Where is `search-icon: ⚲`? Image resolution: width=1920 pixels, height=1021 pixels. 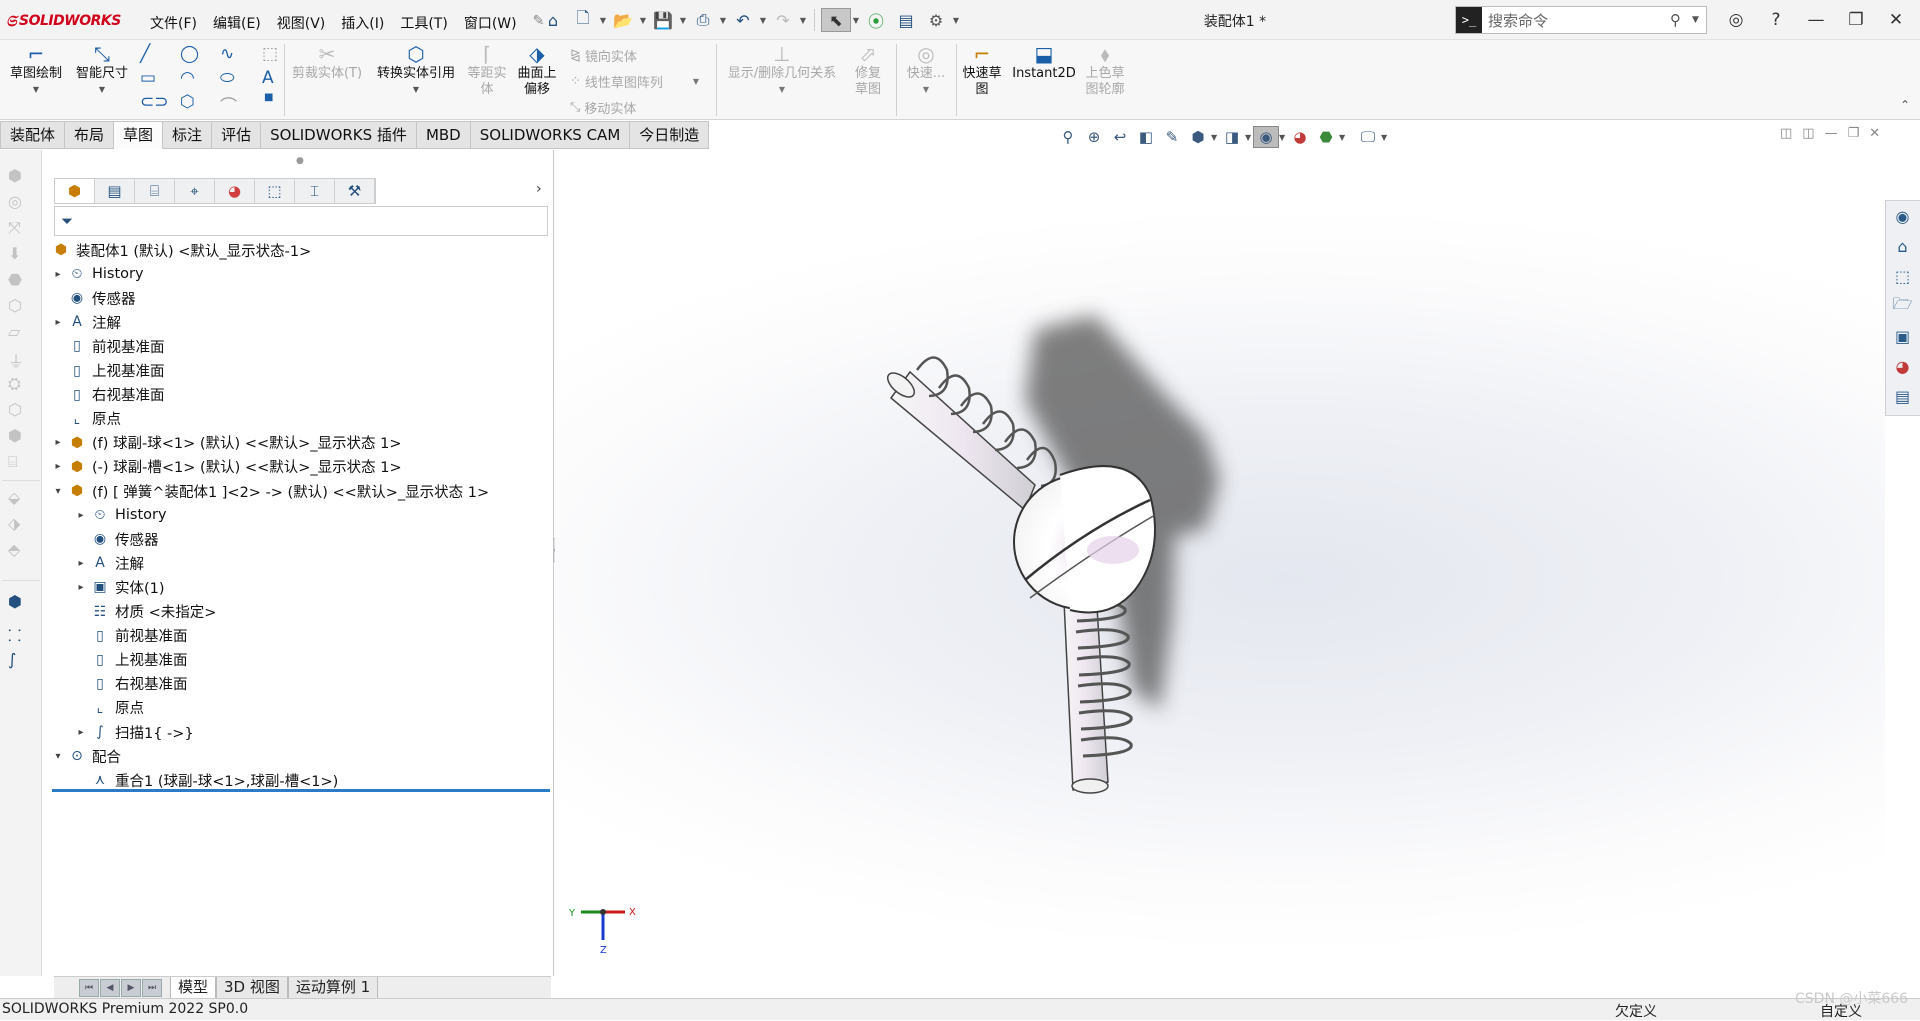
search-icon: ⚲ is located at coordinates (1681, 20).